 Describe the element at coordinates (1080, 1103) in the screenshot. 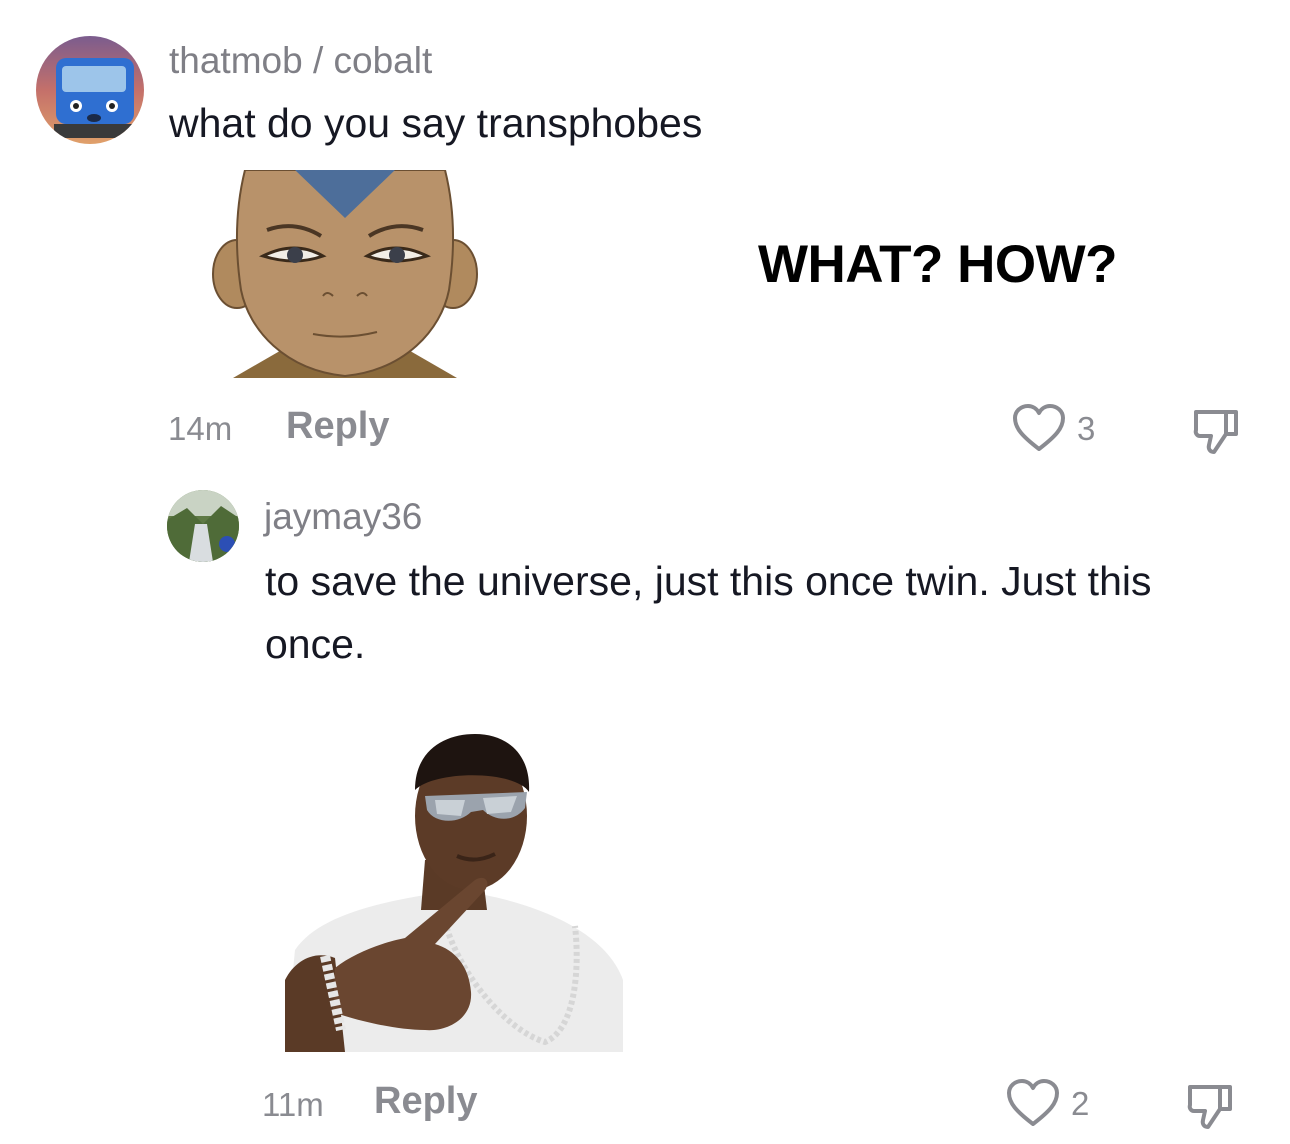

I see `like-count: 2` at that location.